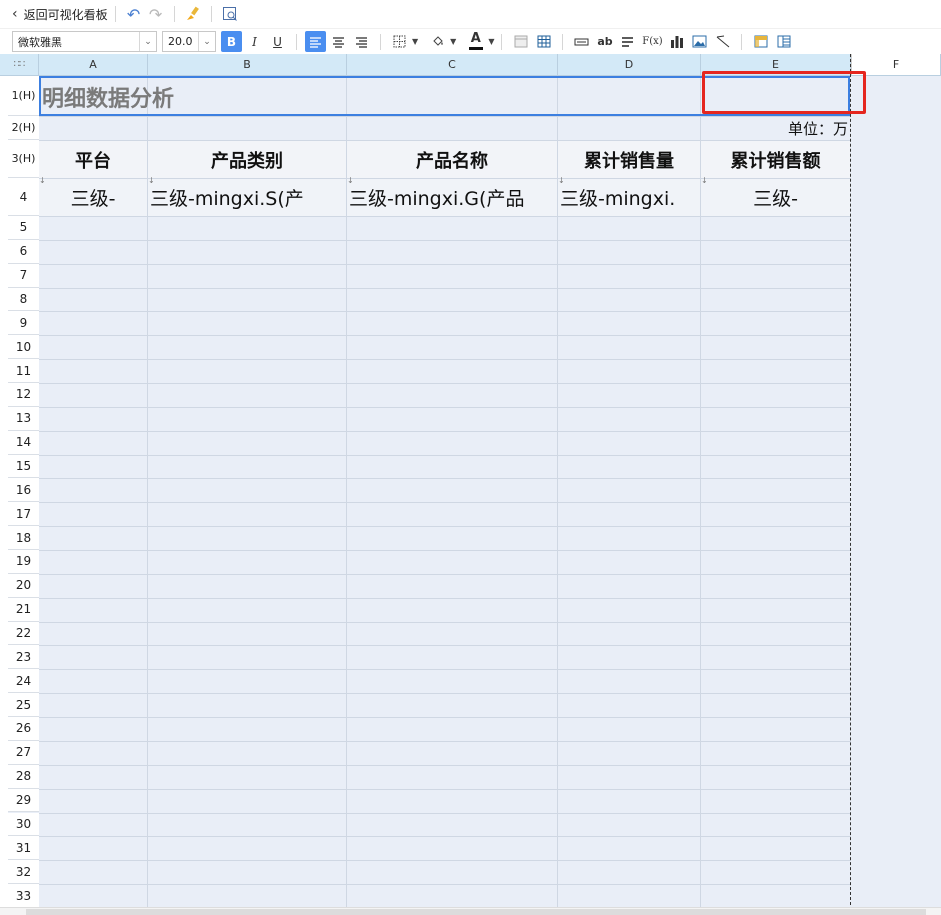 The height and width of the screenshot is (915, 941). I want to click on slash-icon, so click(722, 41).